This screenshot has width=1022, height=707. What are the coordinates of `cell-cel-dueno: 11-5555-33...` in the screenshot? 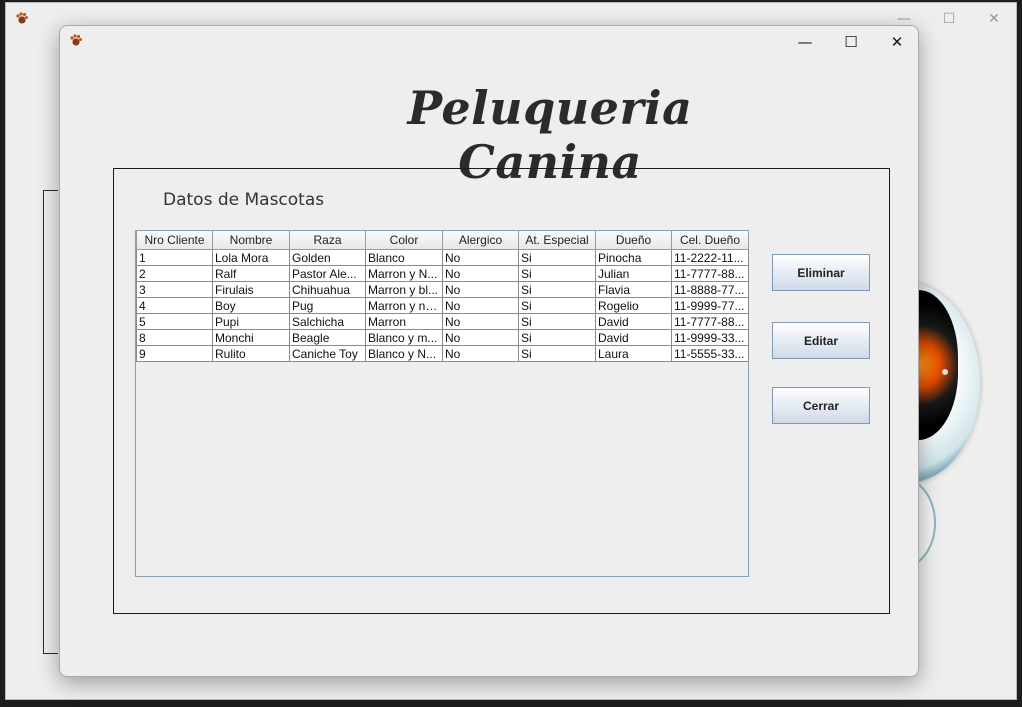 It's located at (710, 353).